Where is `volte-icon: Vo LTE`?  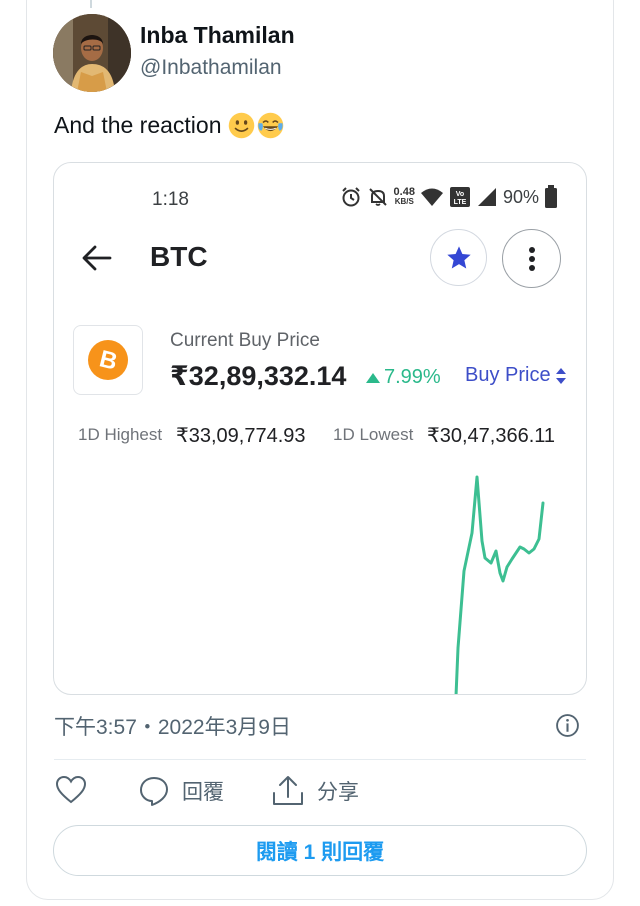
volte-icon: Vo LTE is located at coordinates (459, 197).